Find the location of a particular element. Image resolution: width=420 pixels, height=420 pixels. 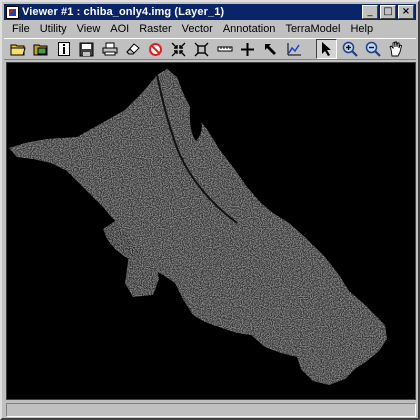

close-button: × is located at coordinates (406, 12).